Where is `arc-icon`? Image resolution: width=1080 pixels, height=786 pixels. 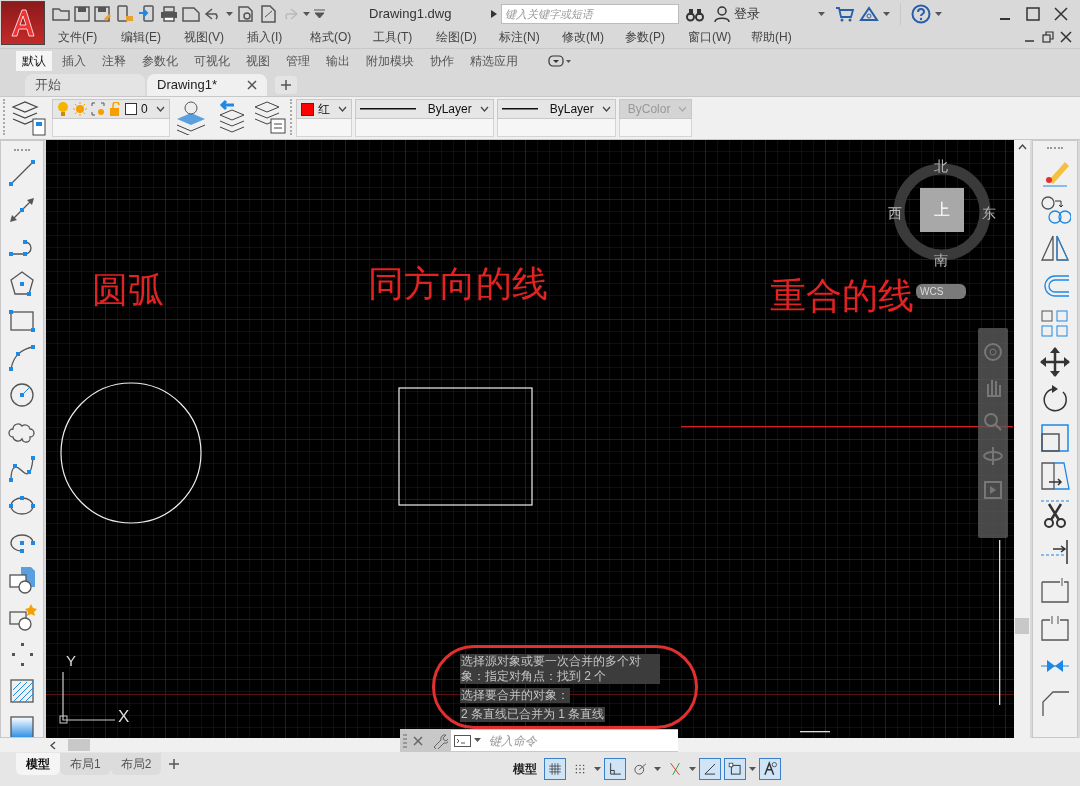
arc-icon is located at coordinates (22, 358).